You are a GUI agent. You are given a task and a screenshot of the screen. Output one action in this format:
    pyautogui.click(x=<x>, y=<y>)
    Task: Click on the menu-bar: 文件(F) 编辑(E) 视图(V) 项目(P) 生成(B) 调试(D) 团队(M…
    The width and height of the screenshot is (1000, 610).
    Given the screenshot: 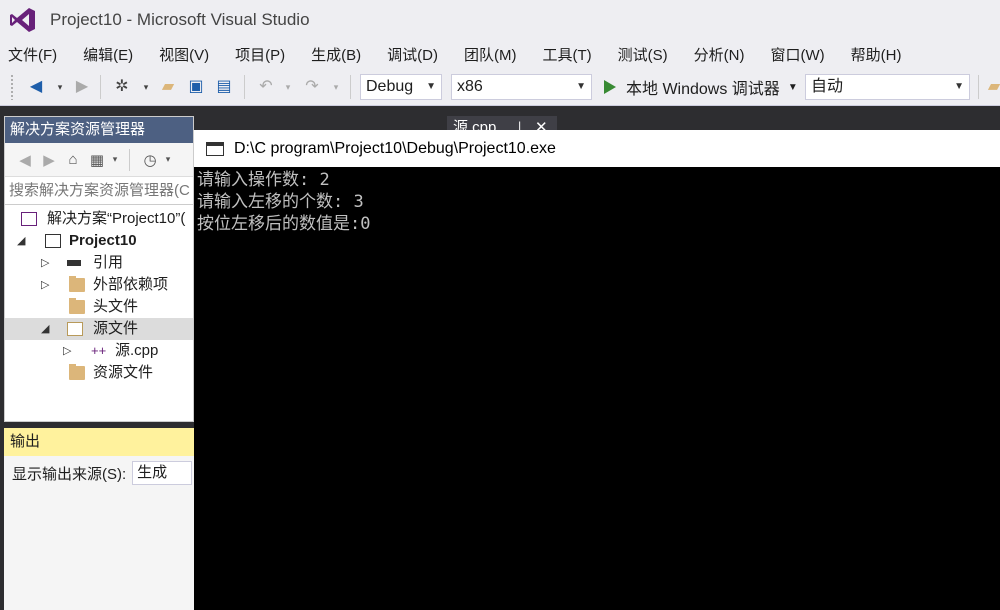 What is the action you would take?
    pyautogui.click(x=500, y=54)
    